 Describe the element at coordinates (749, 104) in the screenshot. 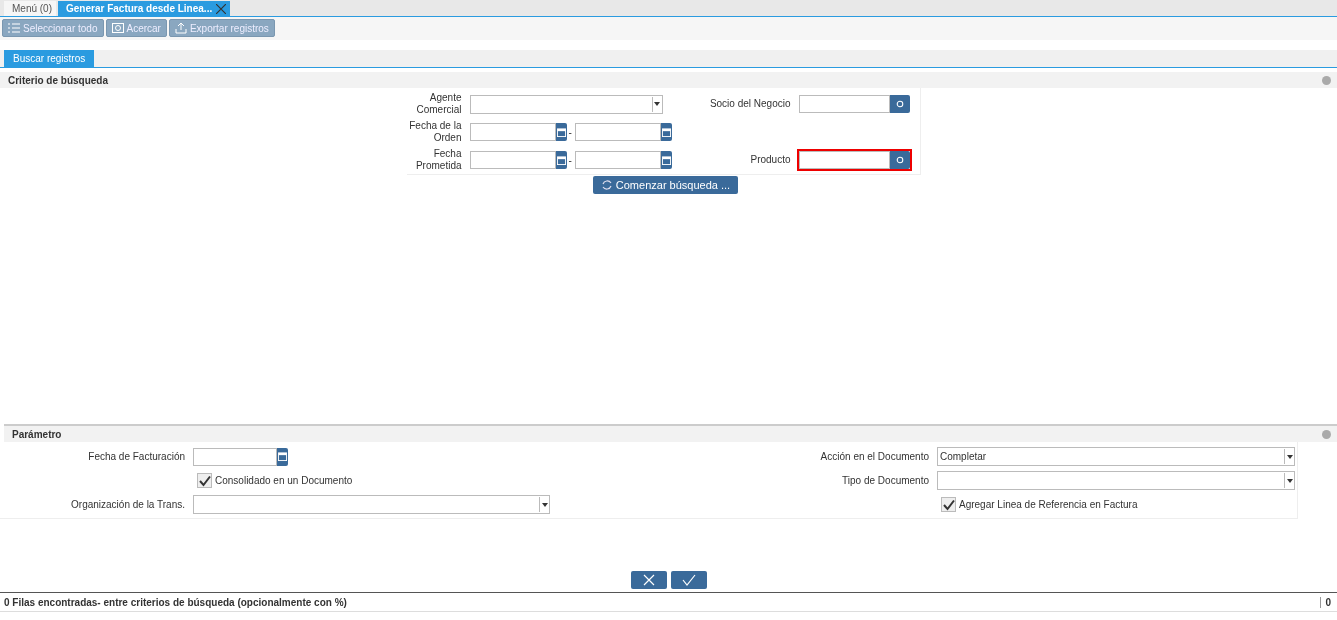

I see `field-label: Socio del Negocio` at that location.